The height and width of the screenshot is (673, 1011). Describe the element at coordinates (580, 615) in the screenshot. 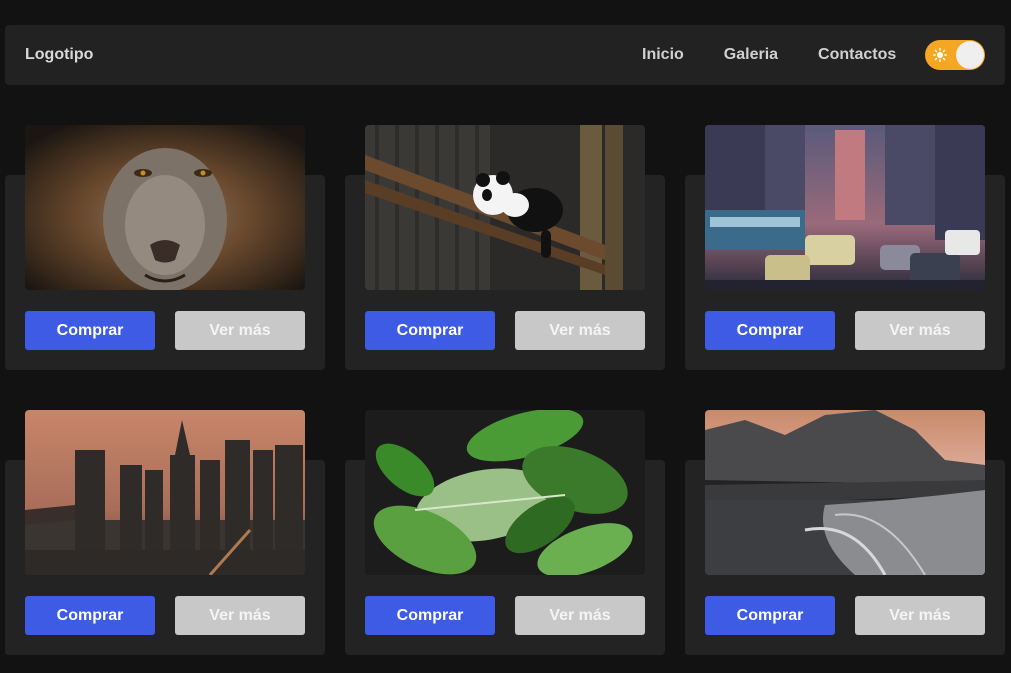

I see `more-button-5: Ver más` at that location.